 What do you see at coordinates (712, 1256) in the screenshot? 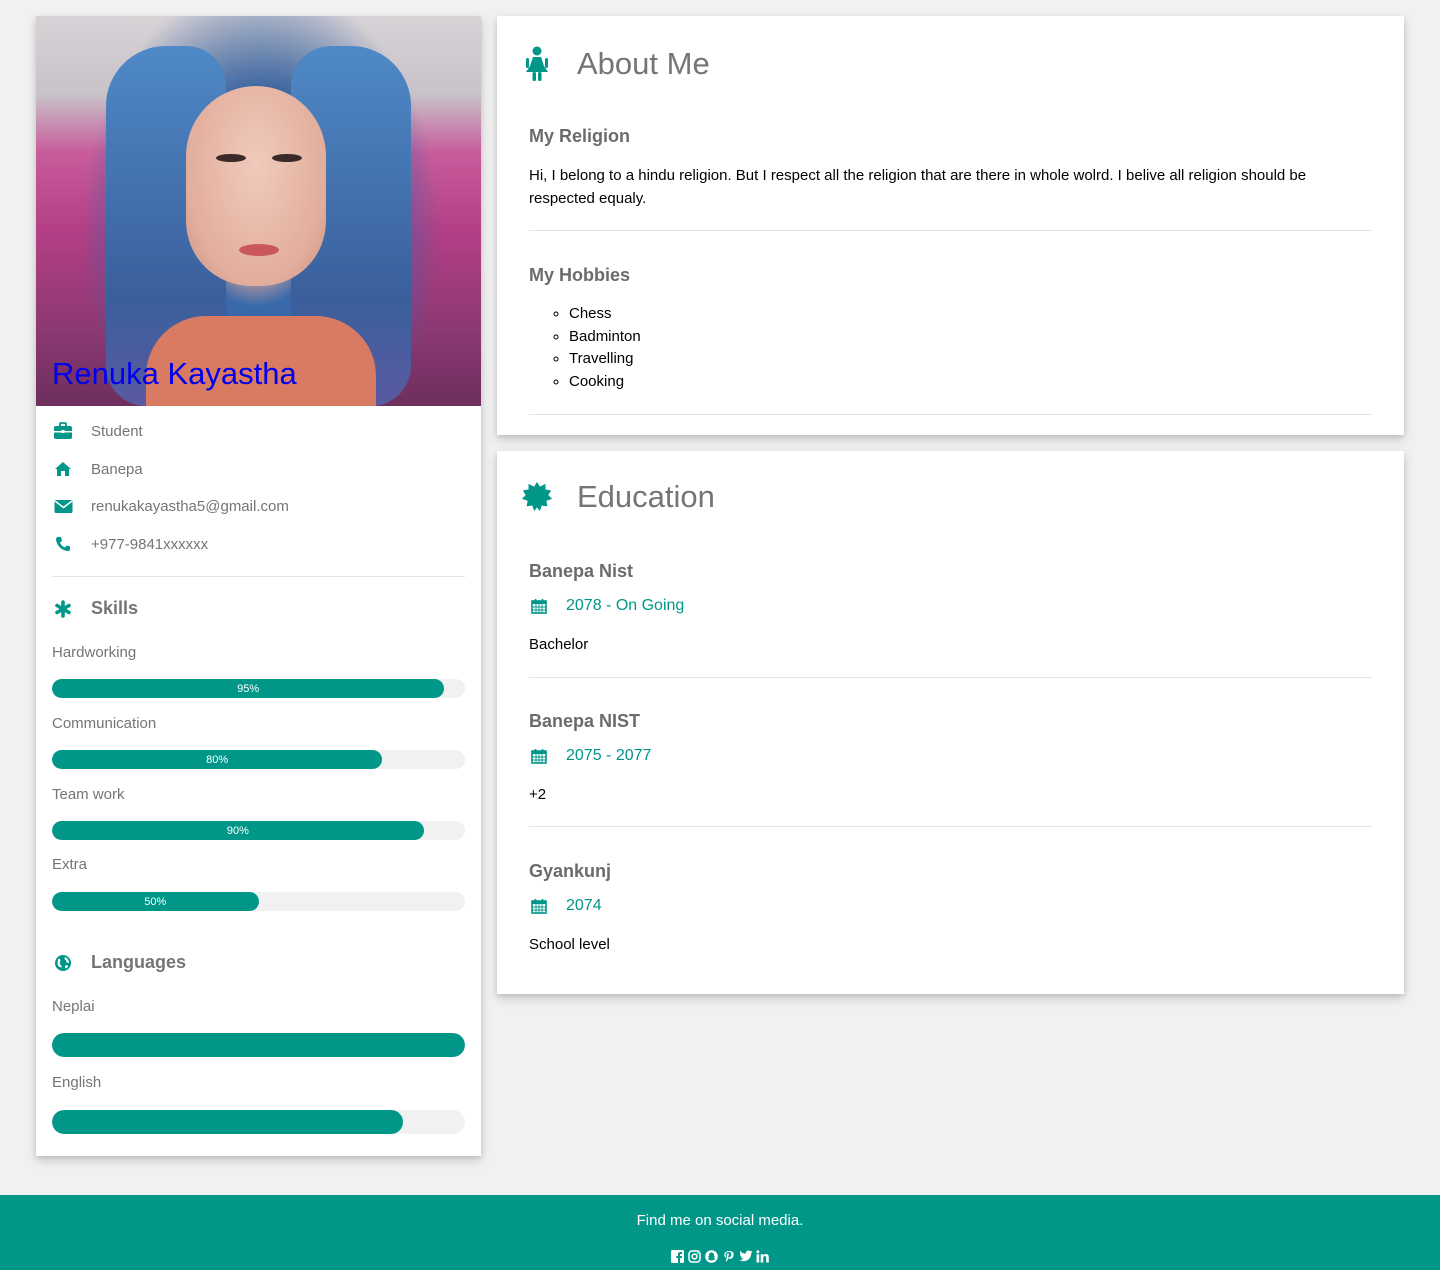
I see `snapchat-icon` at bounding box center [712, 1256].